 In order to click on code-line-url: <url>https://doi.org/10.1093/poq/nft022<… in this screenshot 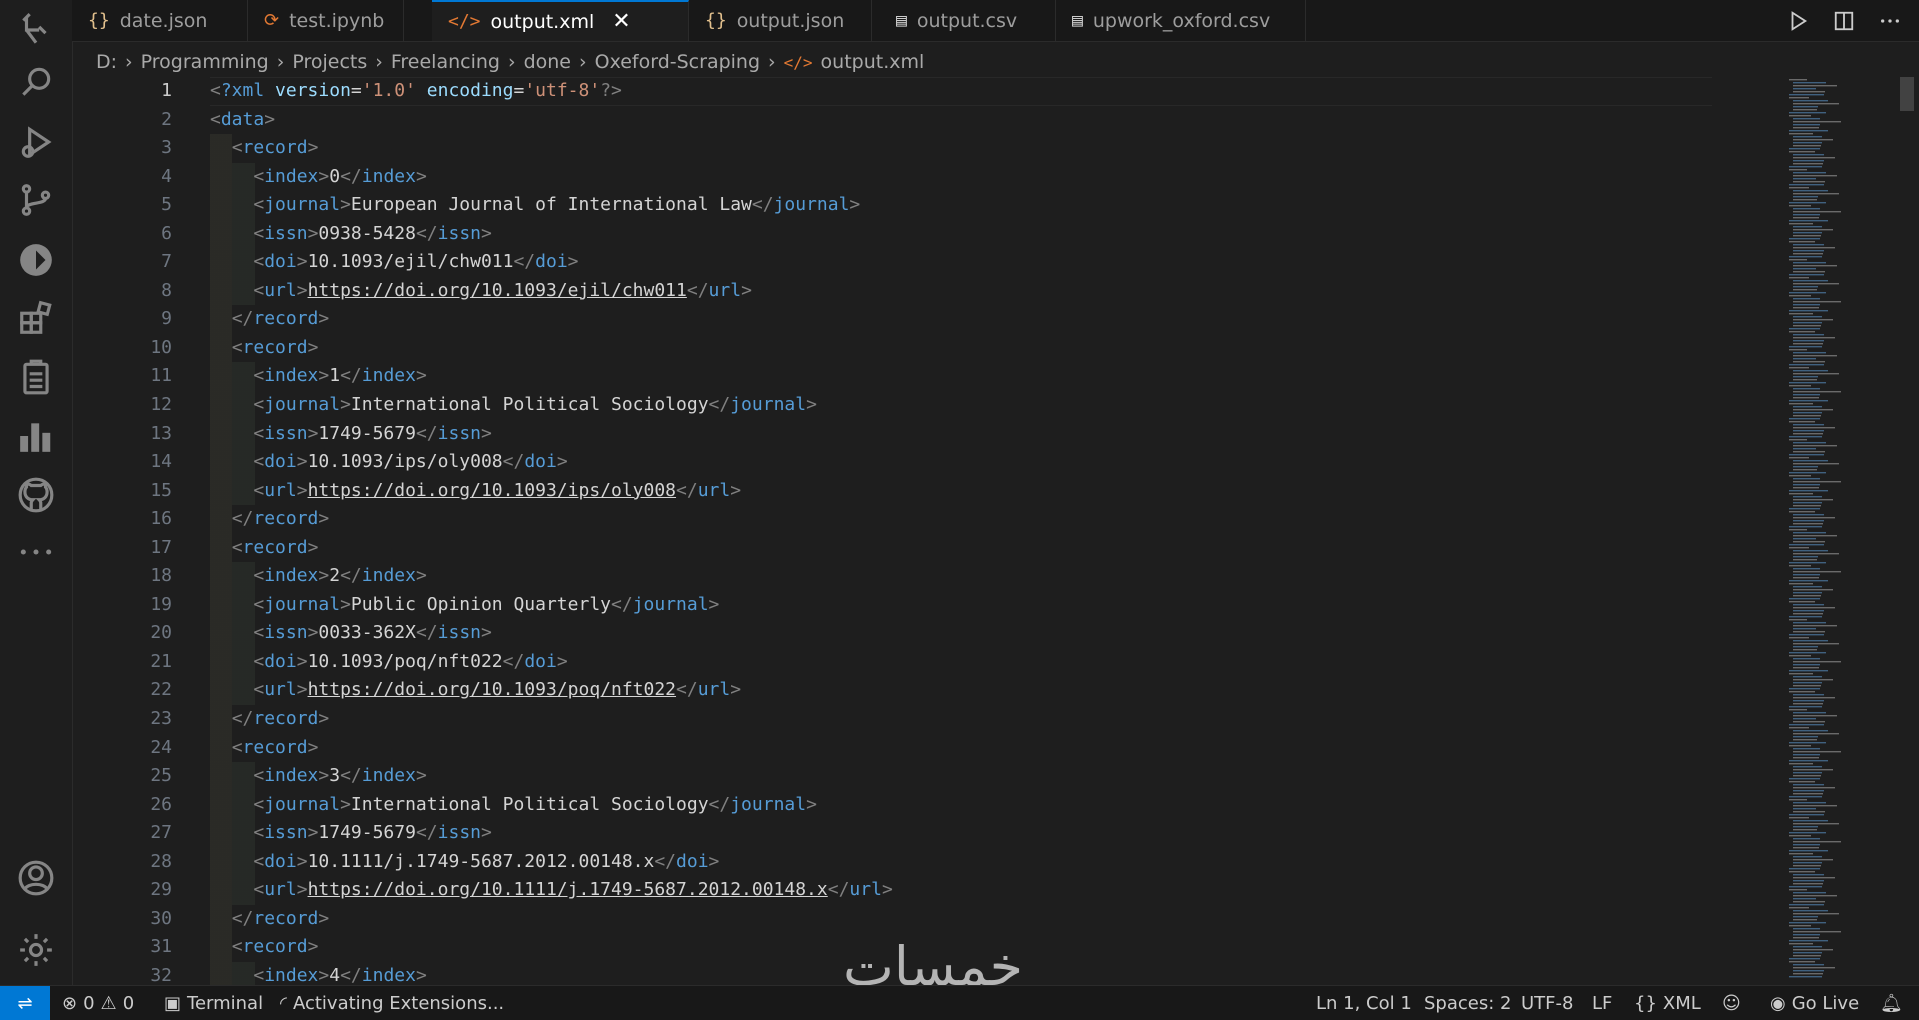, I will do `click(991, 691)`.